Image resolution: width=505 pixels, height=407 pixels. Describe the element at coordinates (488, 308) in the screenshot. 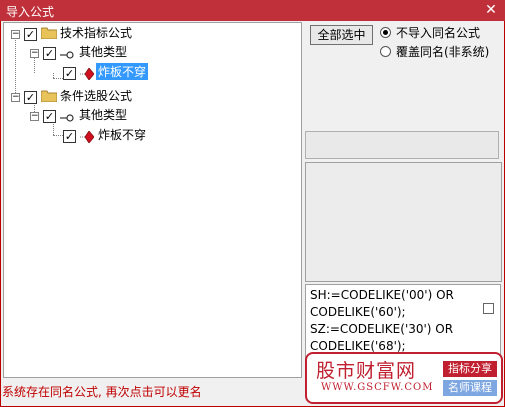

I see `code-checkbox` at that location.